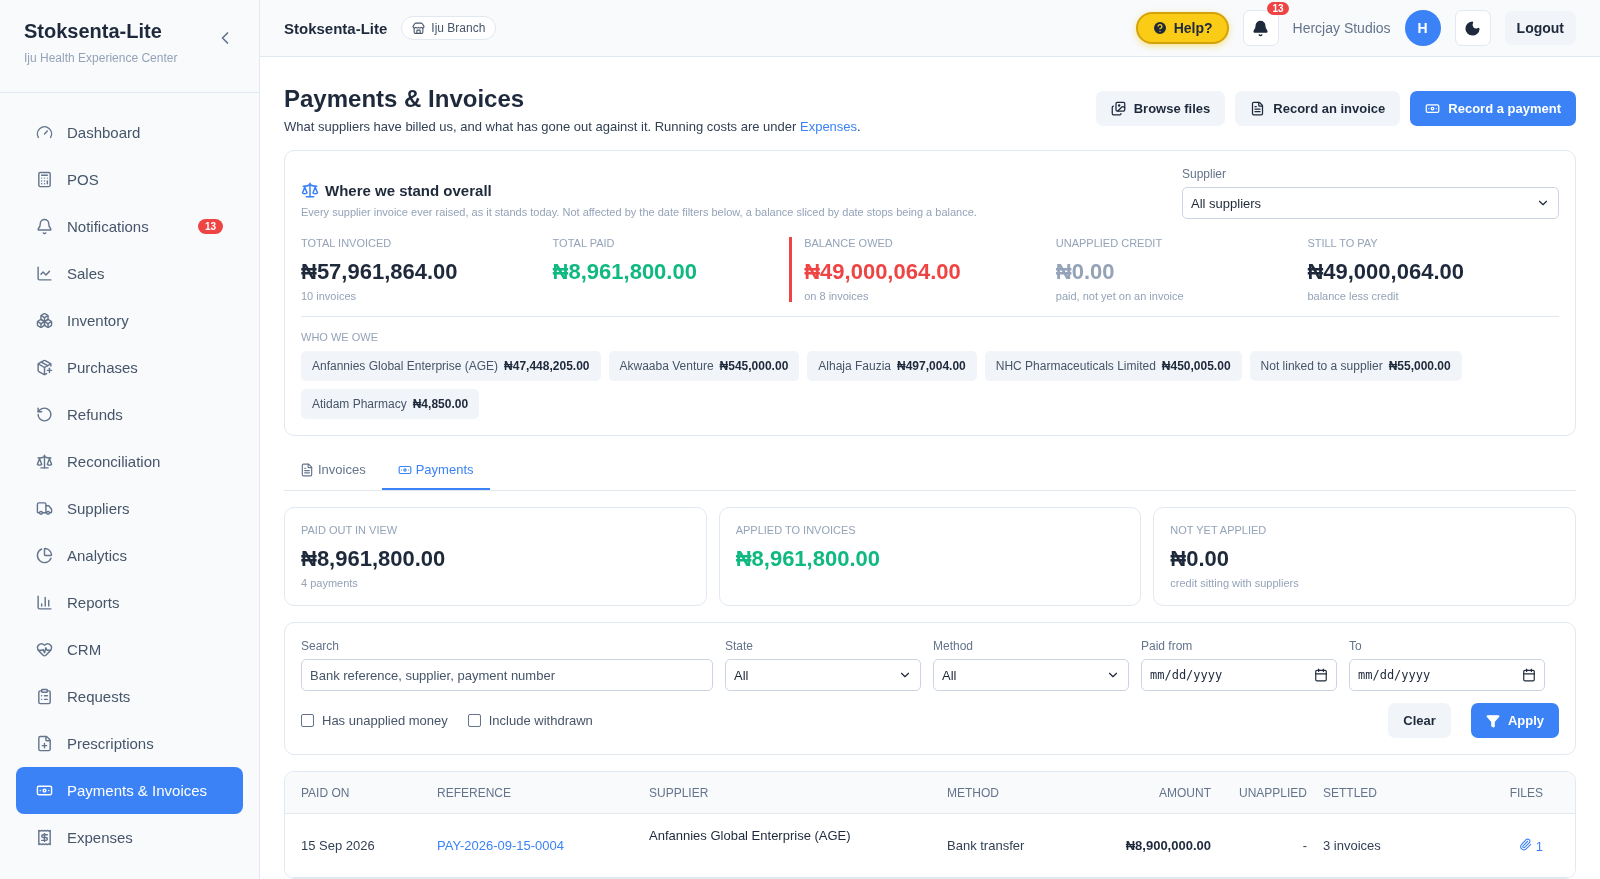 Image resolution: width=1600 pixels, height=879 pixels. I want to click on nav-item: Notifications 13, so click(129, 226).